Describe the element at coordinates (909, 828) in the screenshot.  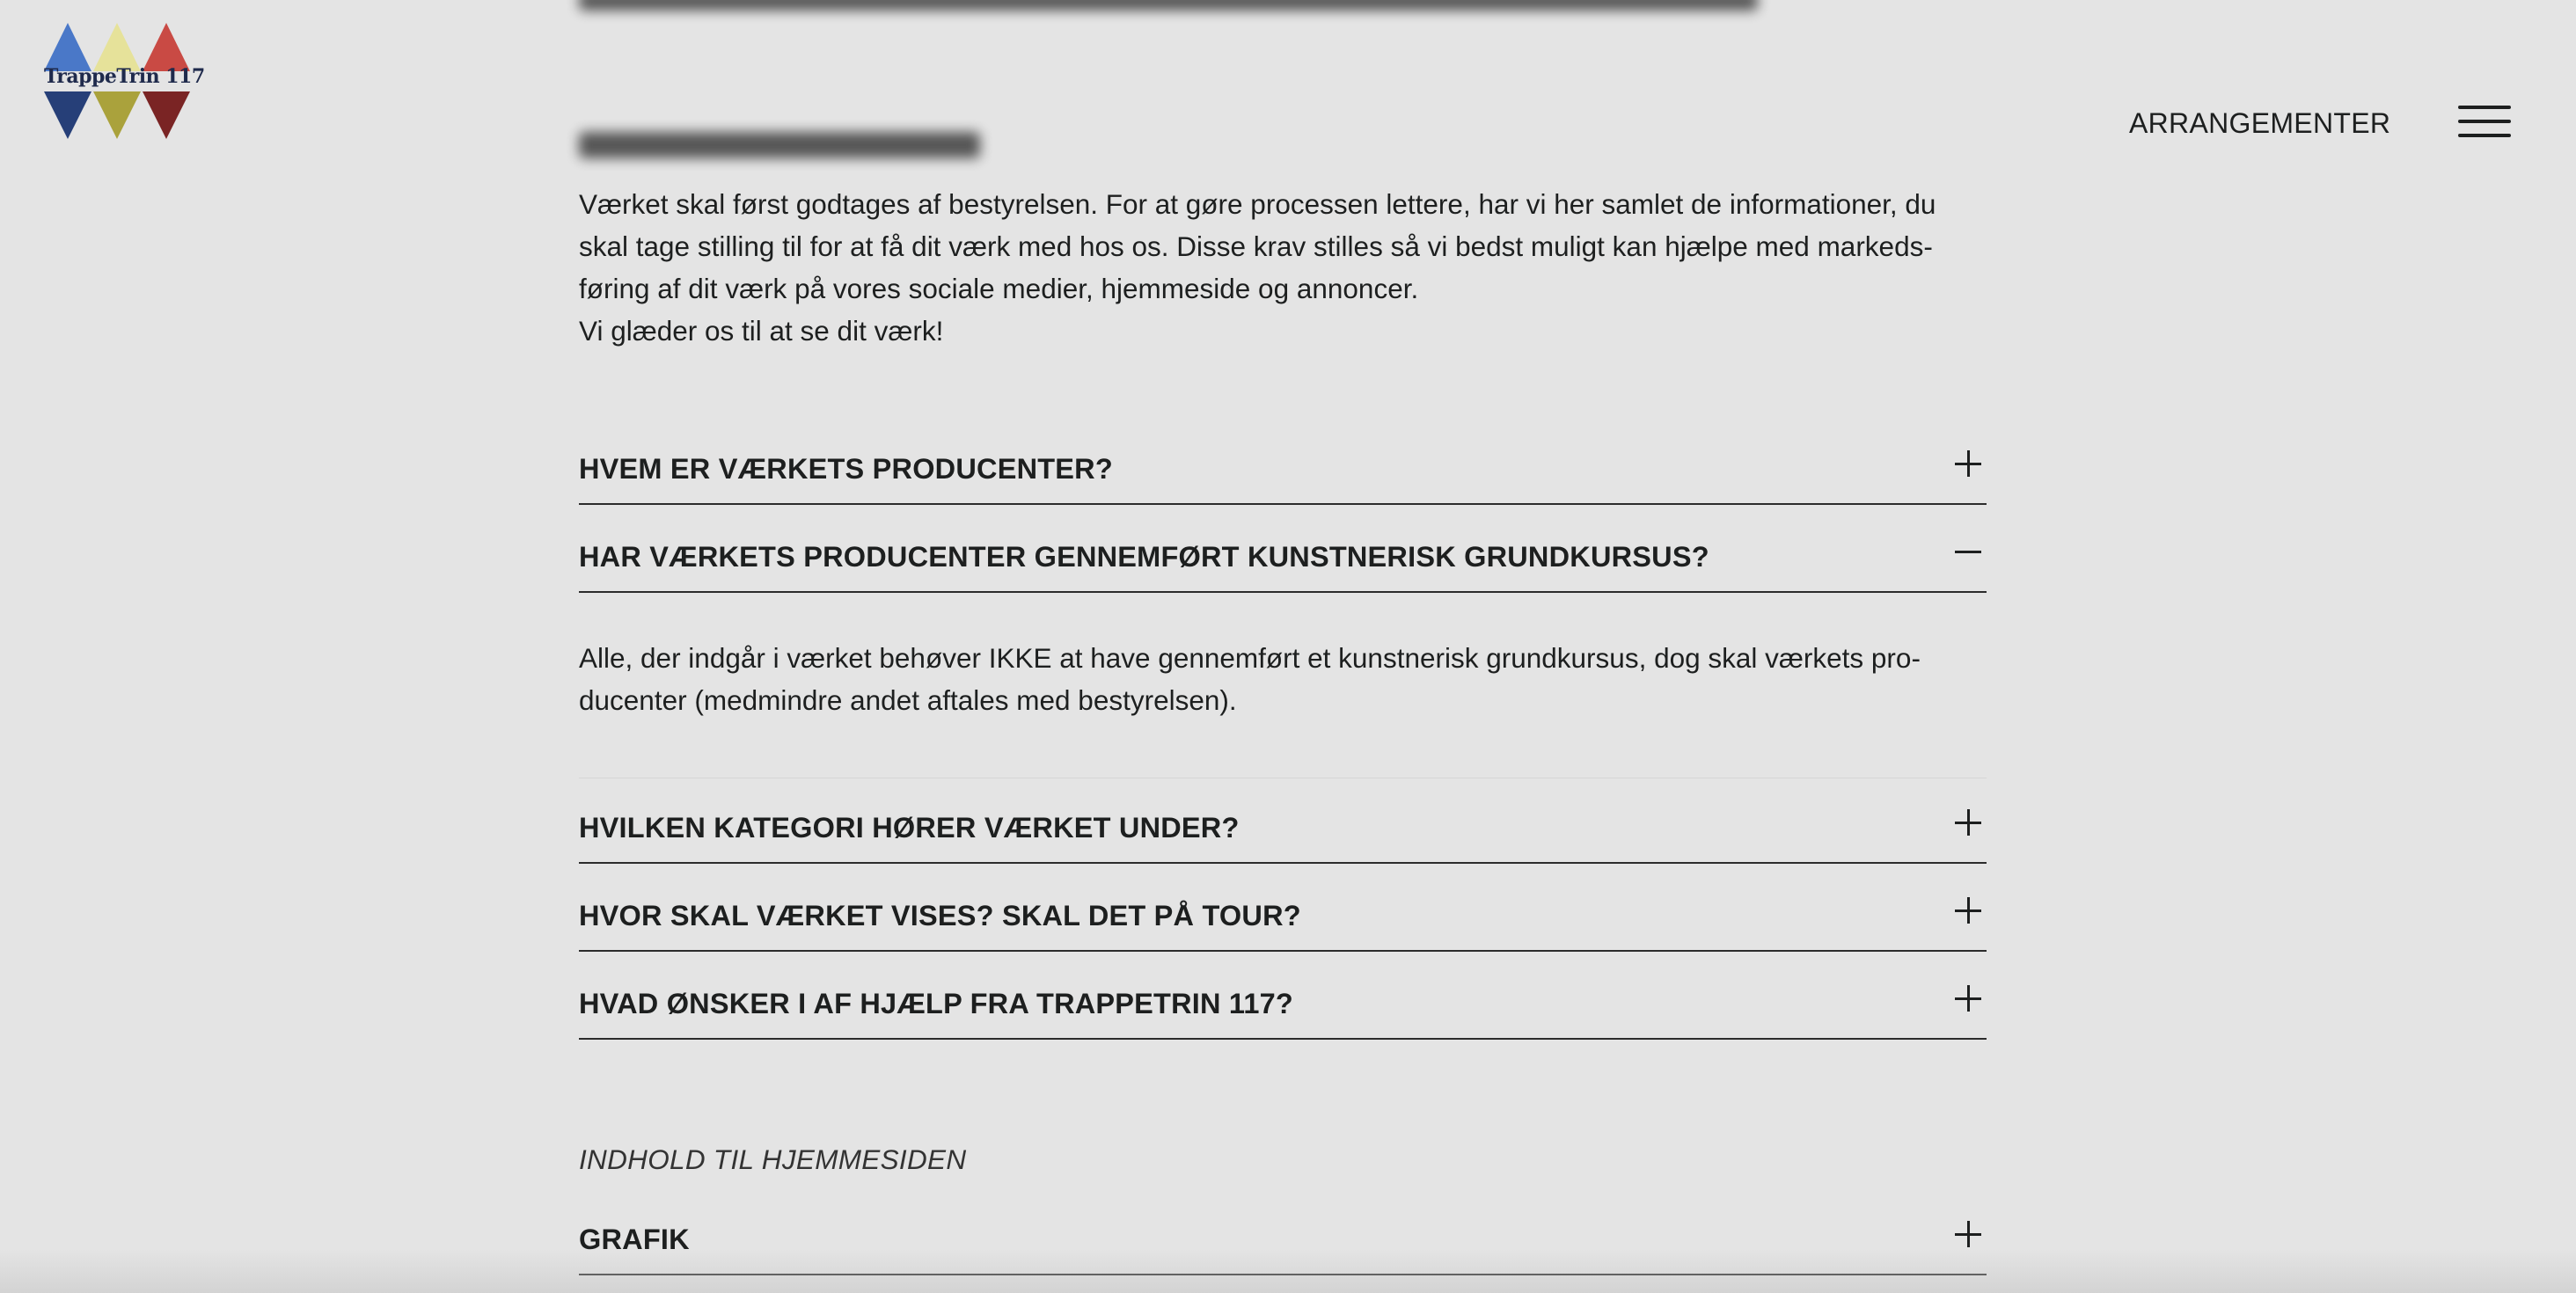
I see `accordion-question: HVILKEN KATEGORI HØRER VÆRKET UNDER?` at that location.